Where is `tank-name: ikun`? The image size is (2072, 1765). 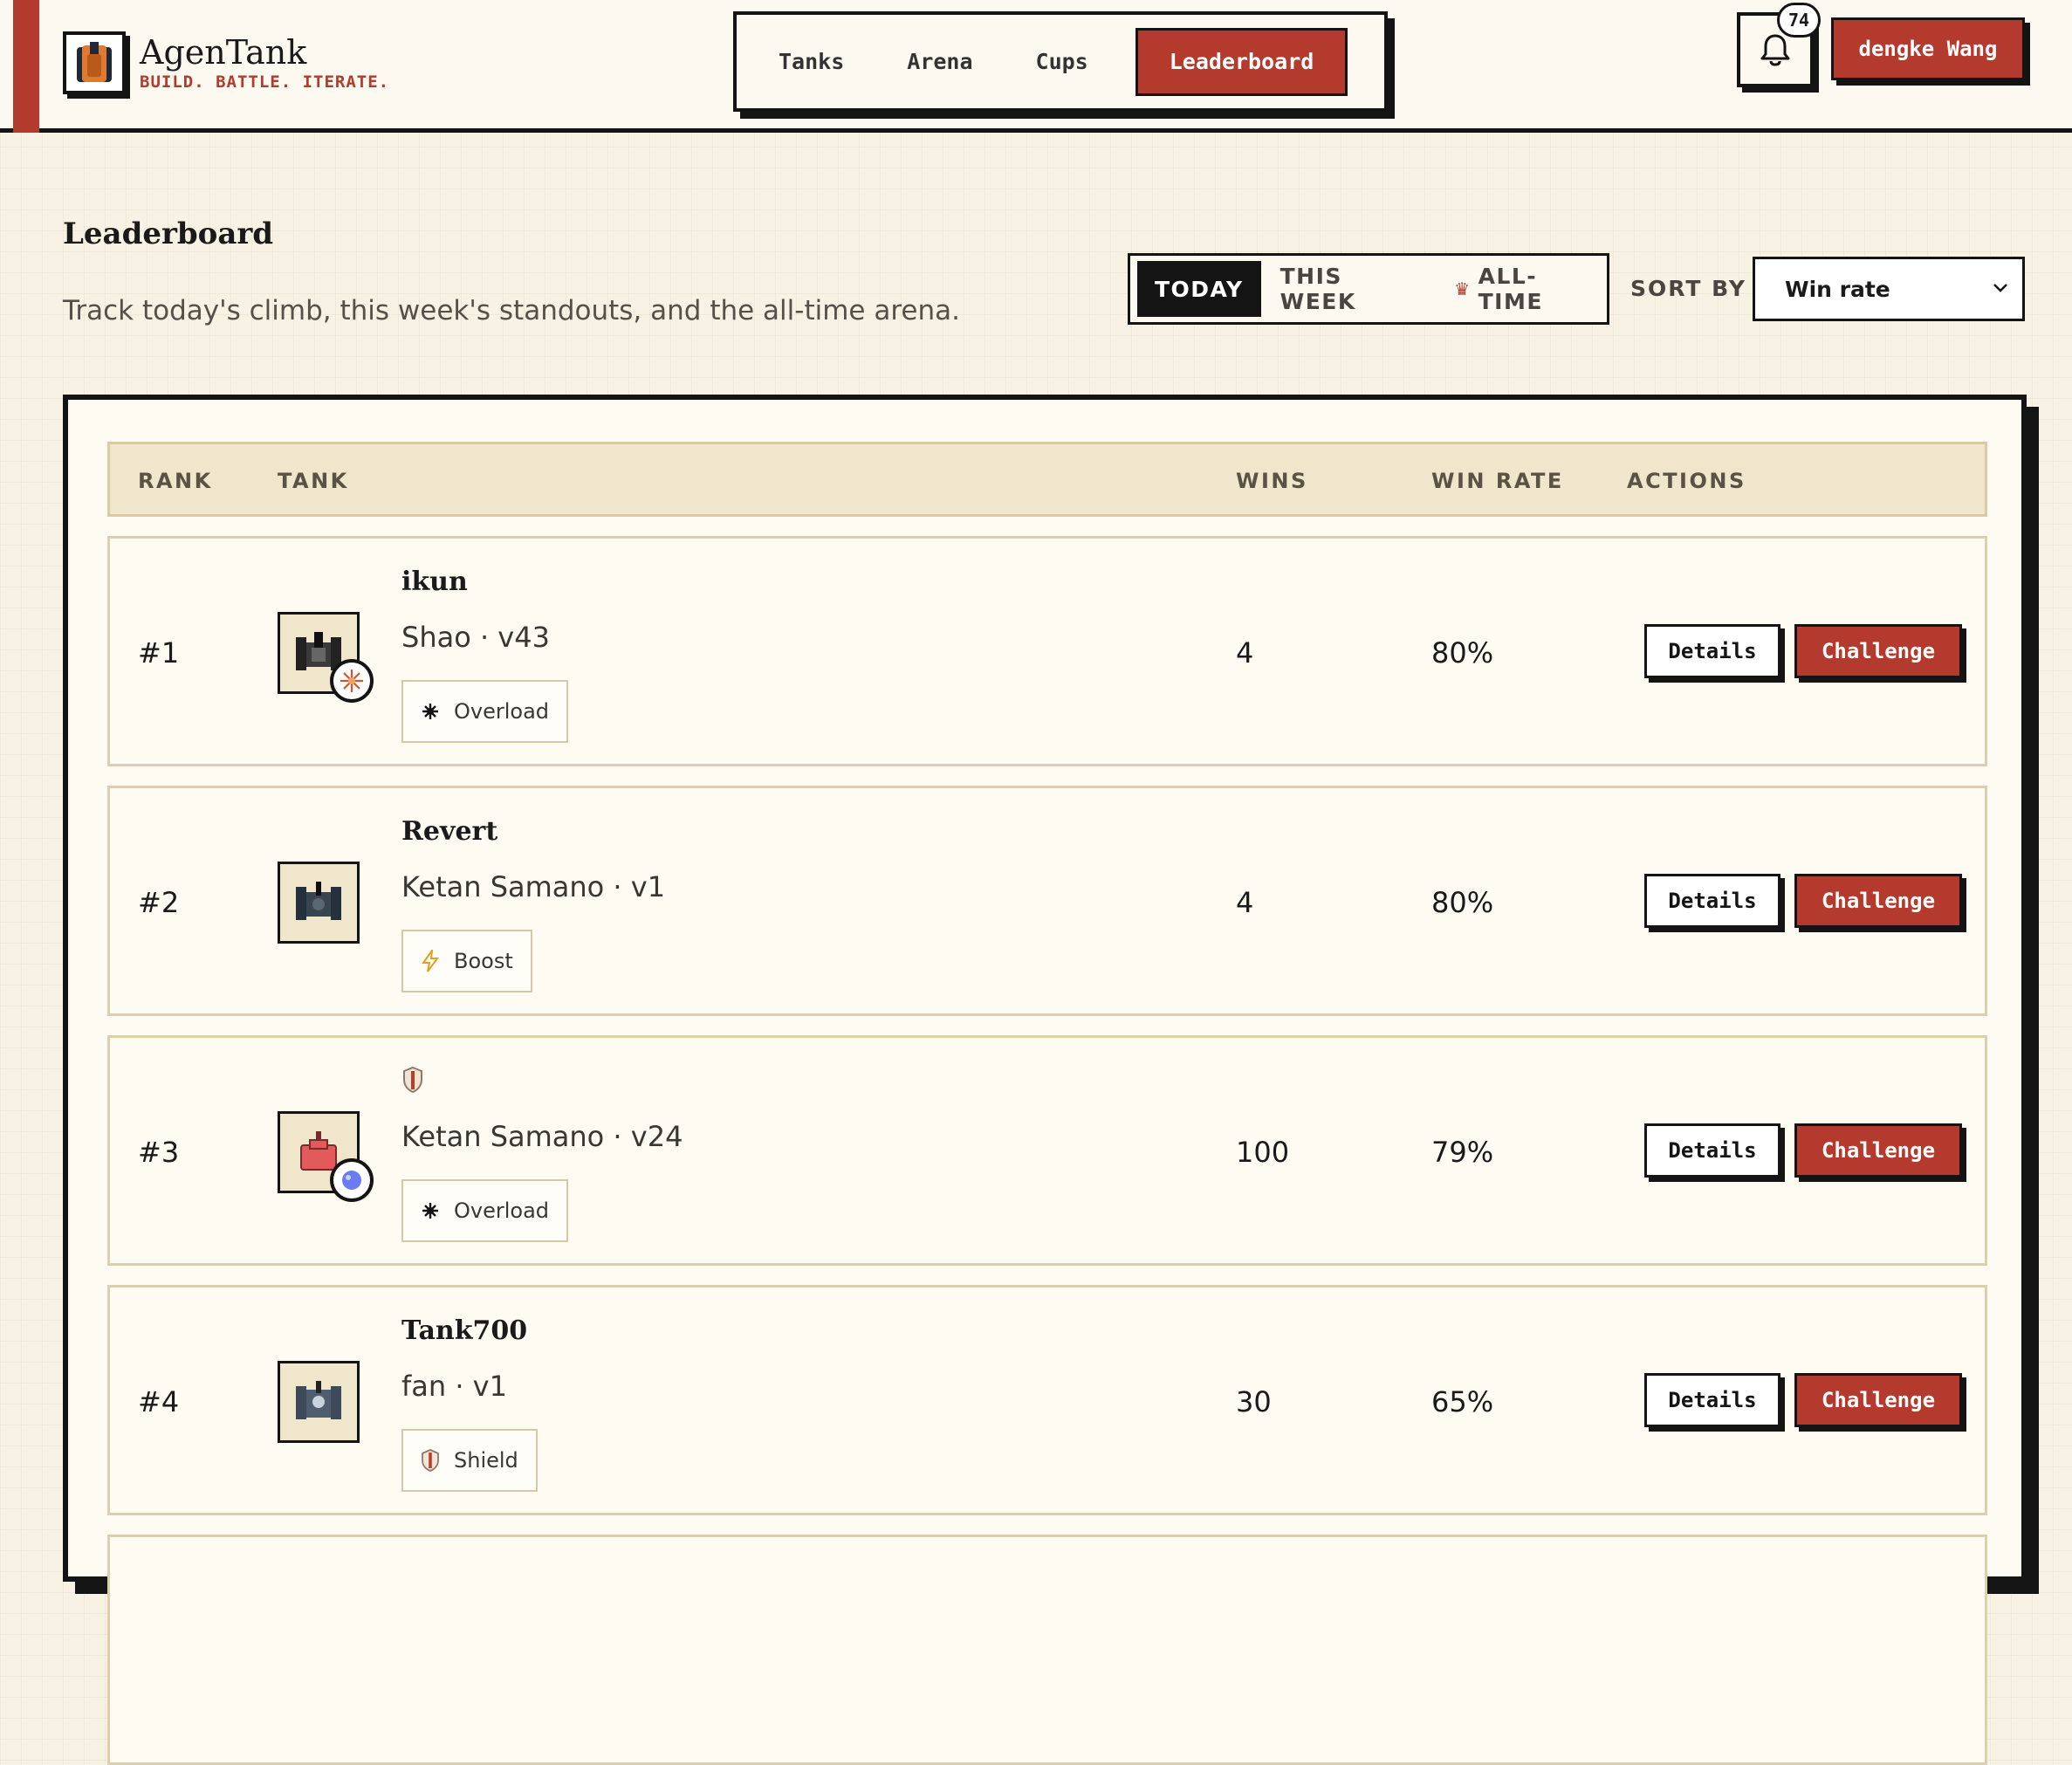
tank-name: ikun is located at coordinates (434, 582).